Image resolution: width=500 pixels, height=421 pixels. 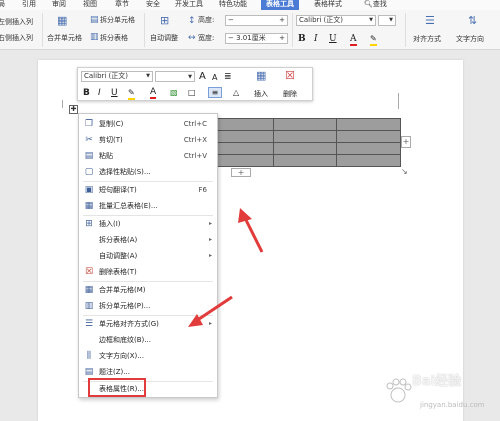 What do you see at coordinates (226, 267) in the screenshot?
I see `annotation-arrows` at bounding box center [226, 267].